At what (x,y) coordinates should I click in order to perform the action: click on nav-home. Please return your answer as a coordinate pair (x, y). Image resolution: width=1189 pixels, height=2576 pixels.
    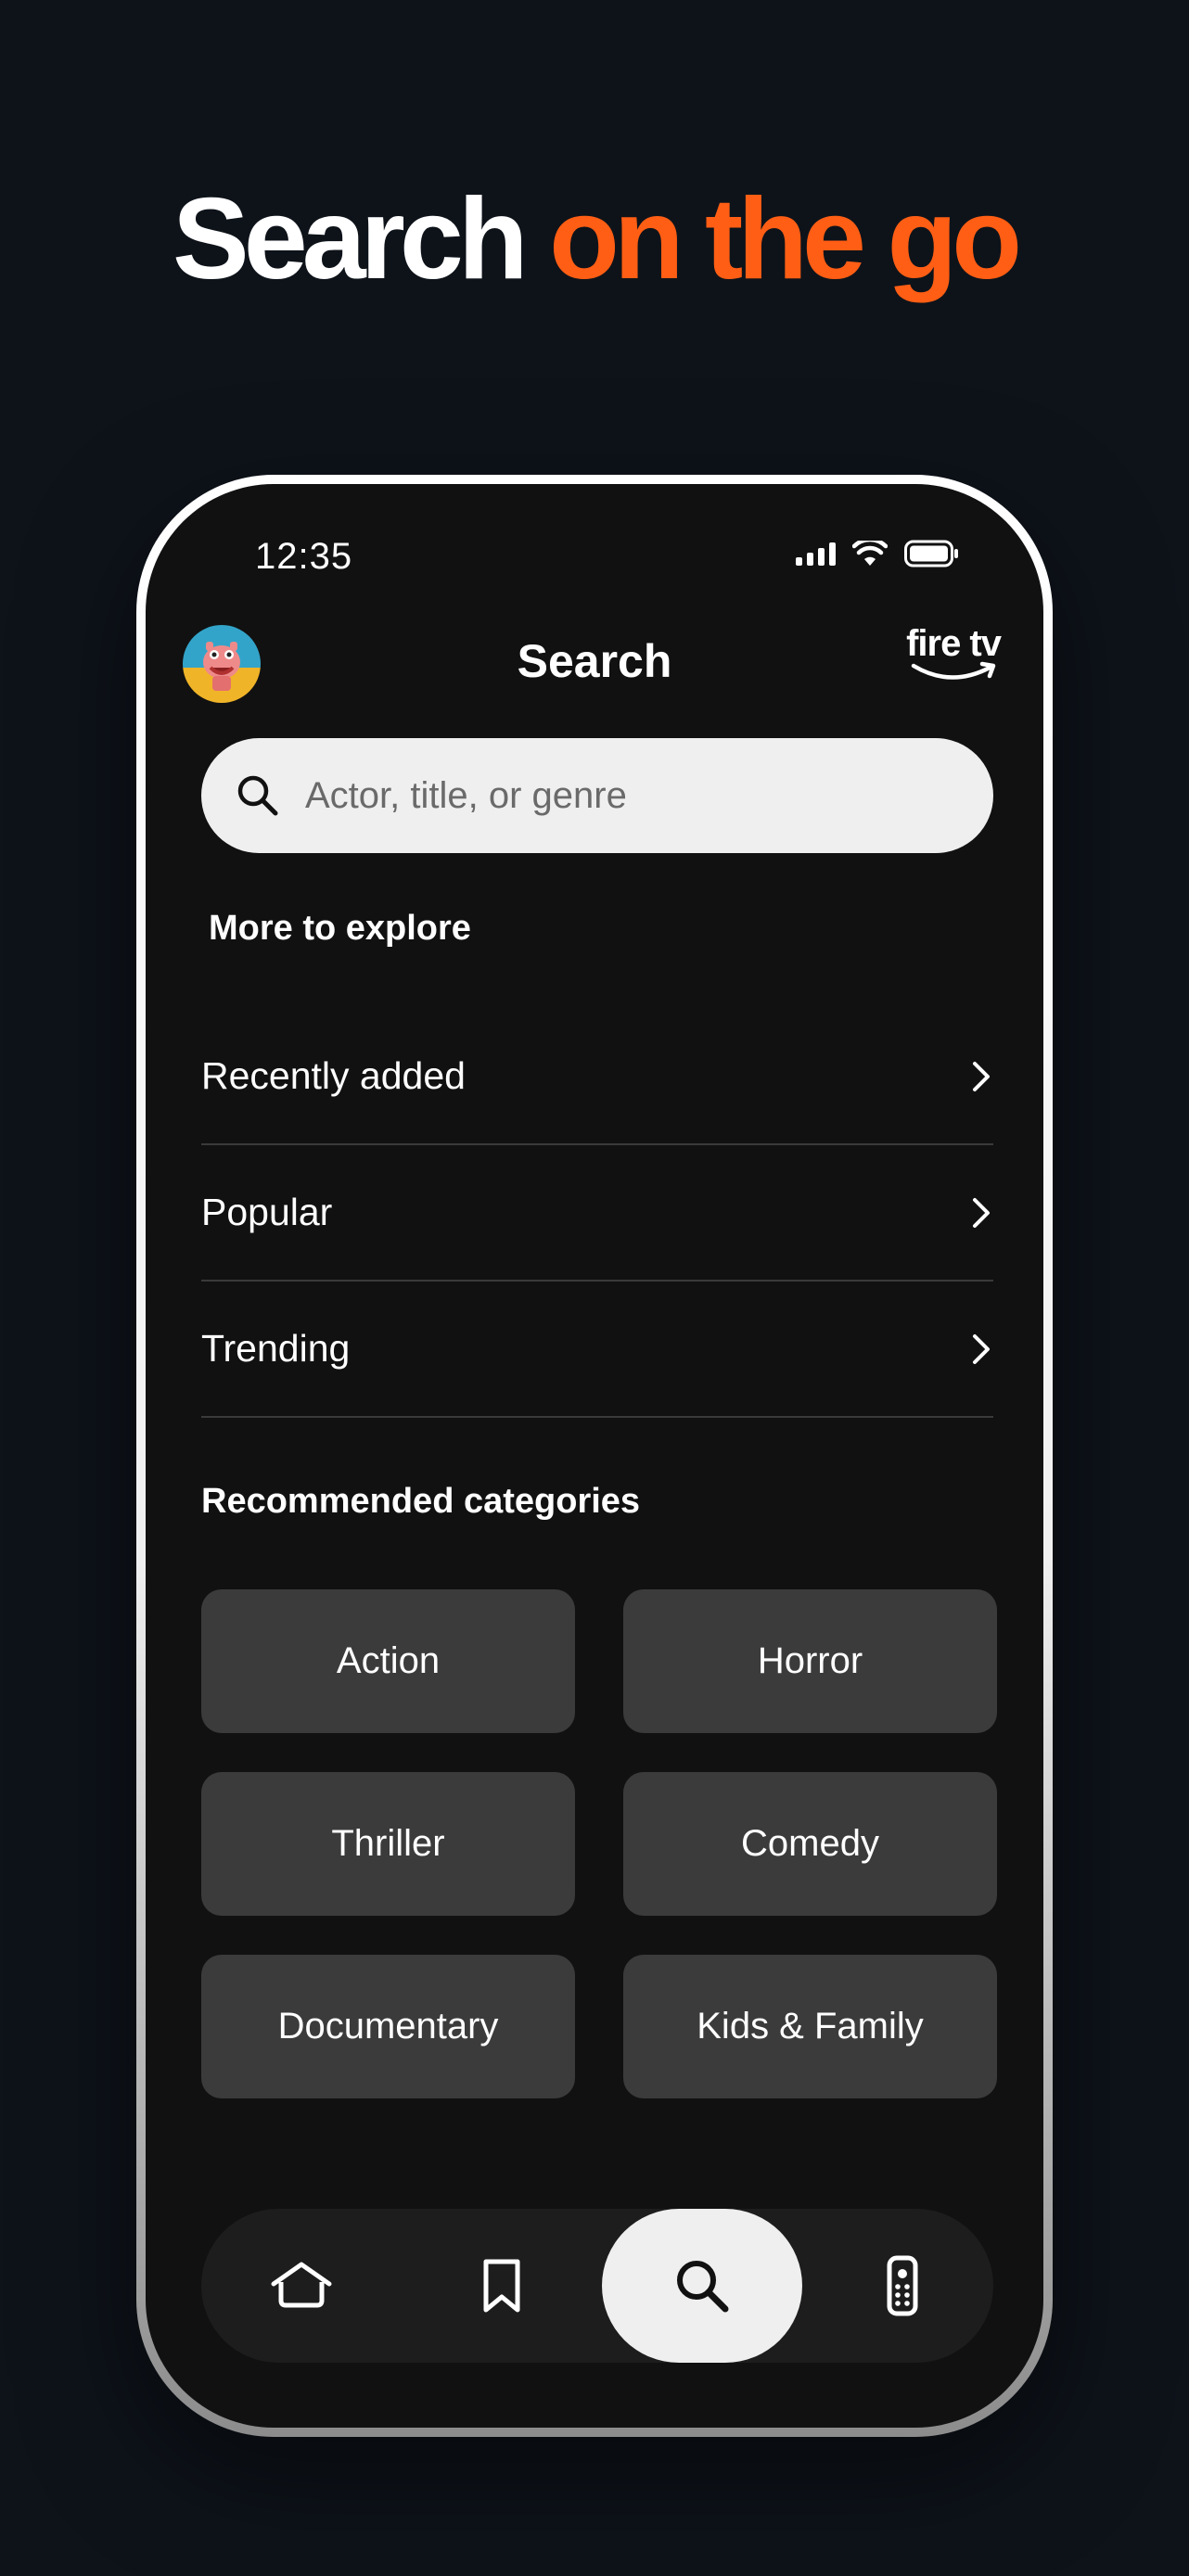
    Looking at the image, I should click on (301, 2286).